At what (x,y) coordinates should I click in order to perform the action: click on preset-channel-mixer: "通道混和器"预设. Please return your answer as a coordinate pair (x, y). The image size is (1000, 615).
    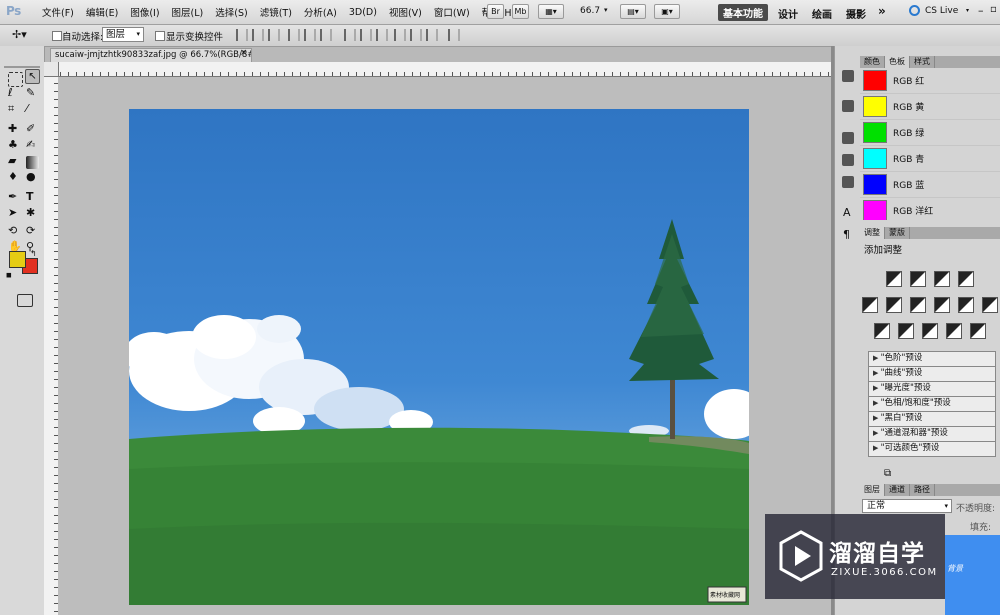
    Looking at the image, I should click on (932, 434).